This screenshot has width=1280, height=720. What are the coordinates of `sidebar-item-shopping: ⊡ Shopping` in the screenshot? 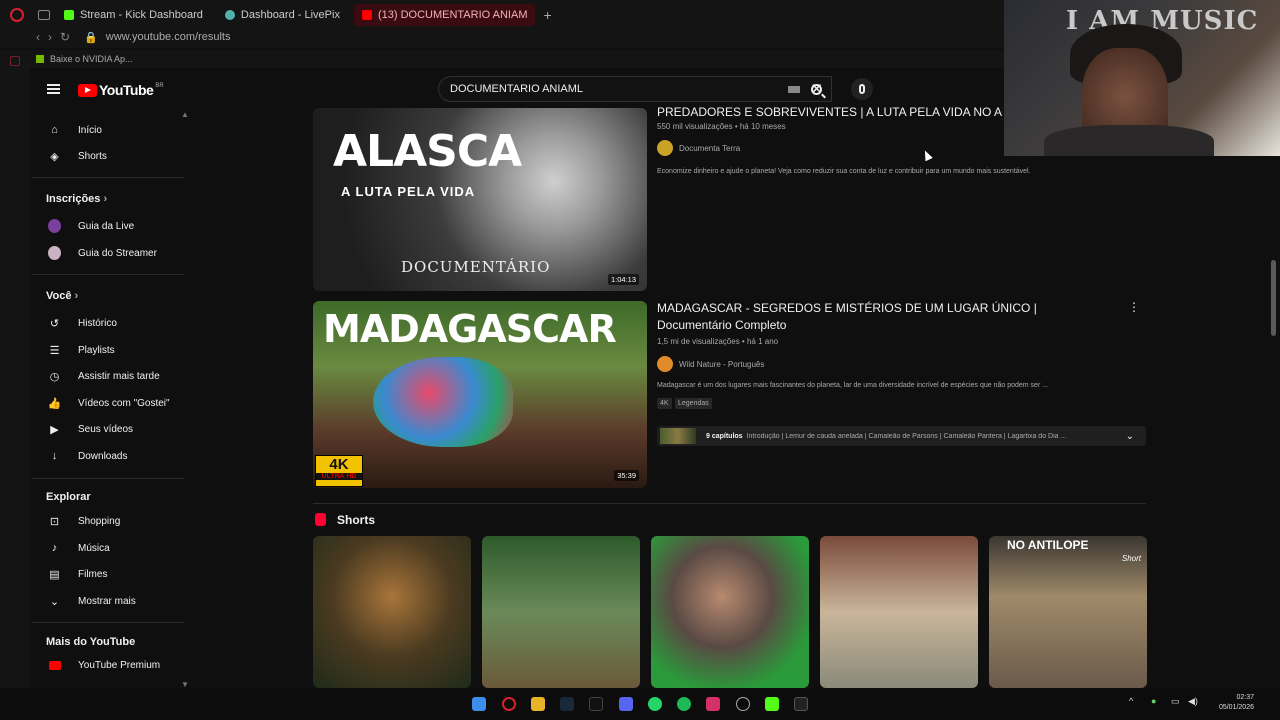 It's located at (106, 521).